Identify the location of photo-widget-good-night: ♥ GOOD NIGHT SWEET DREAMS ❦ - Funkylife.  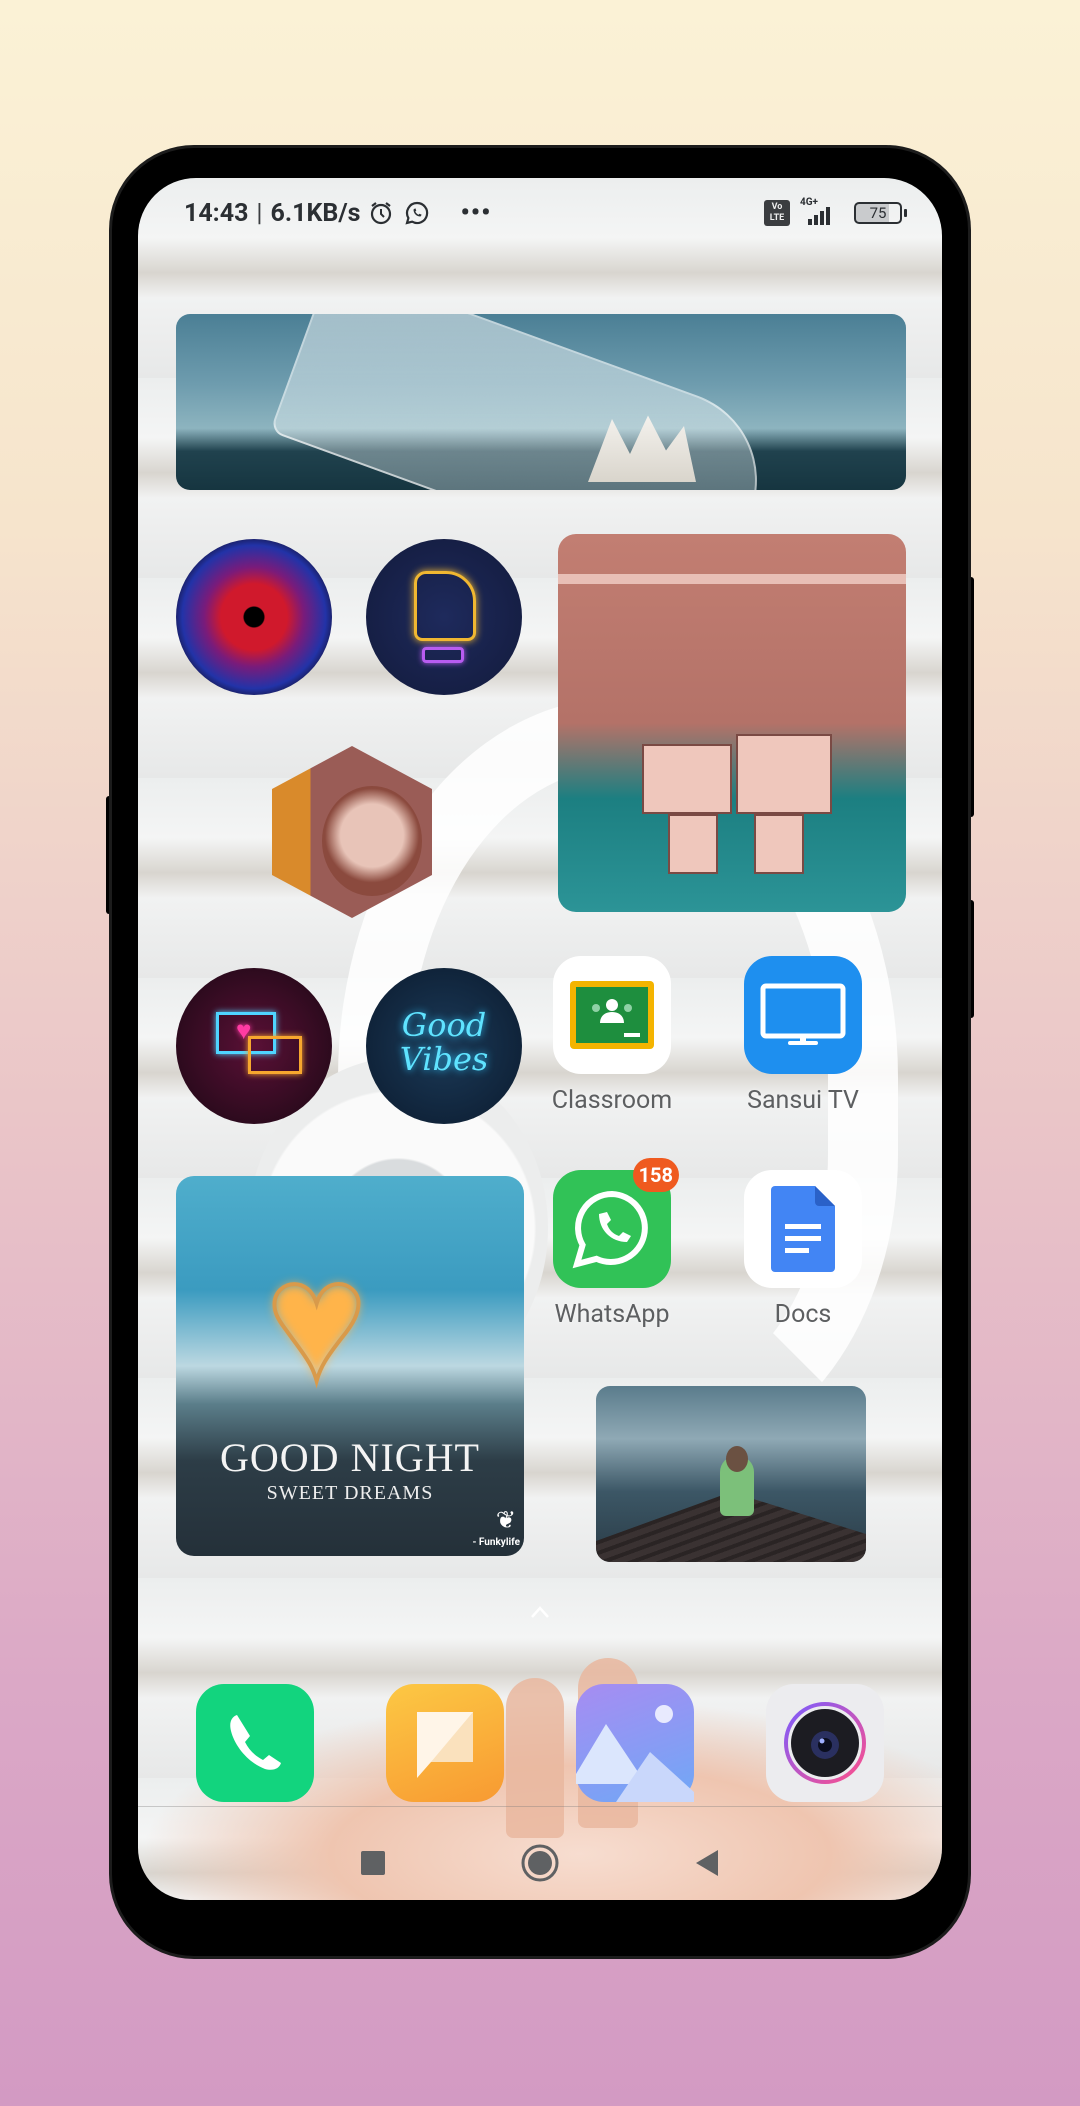
(350, 1366).